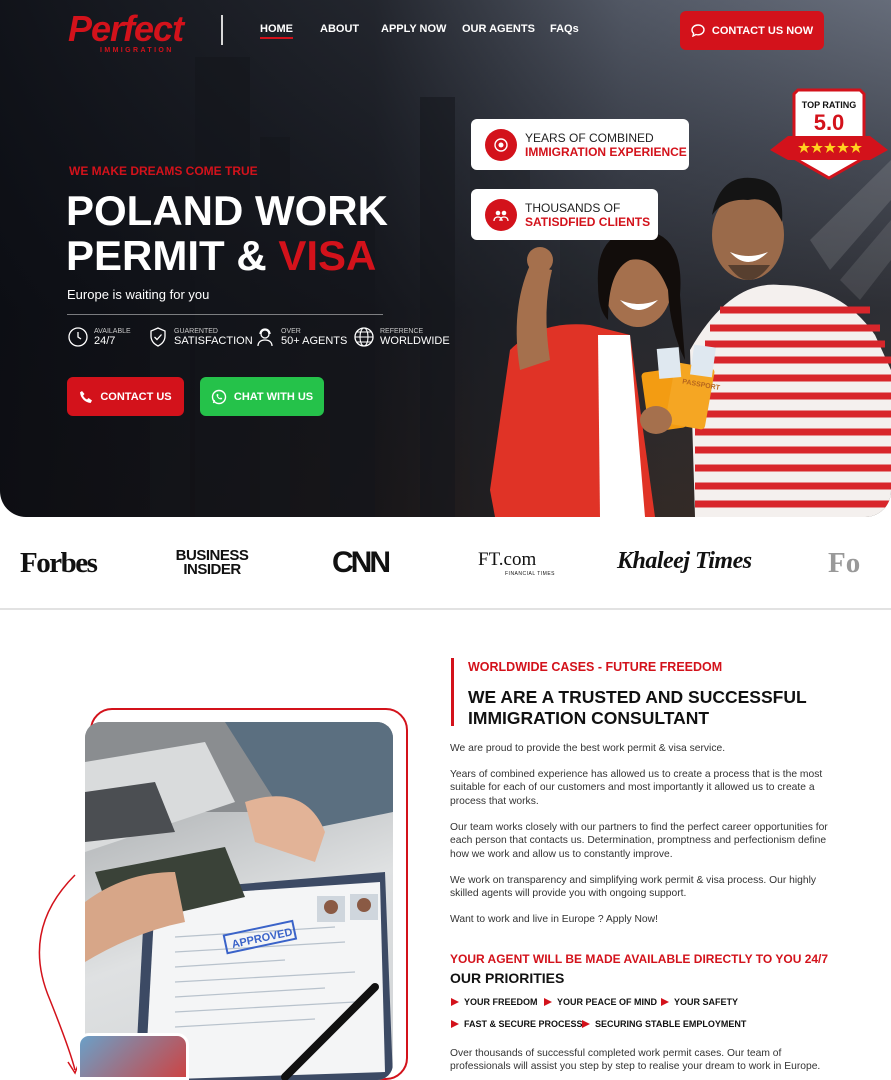 The height and width of the screenshot is (1080, 891). What do you see at coordinates (276, 31) in the screenshot?
I see `nav-home: HOME` at bounding box center [276, 31].